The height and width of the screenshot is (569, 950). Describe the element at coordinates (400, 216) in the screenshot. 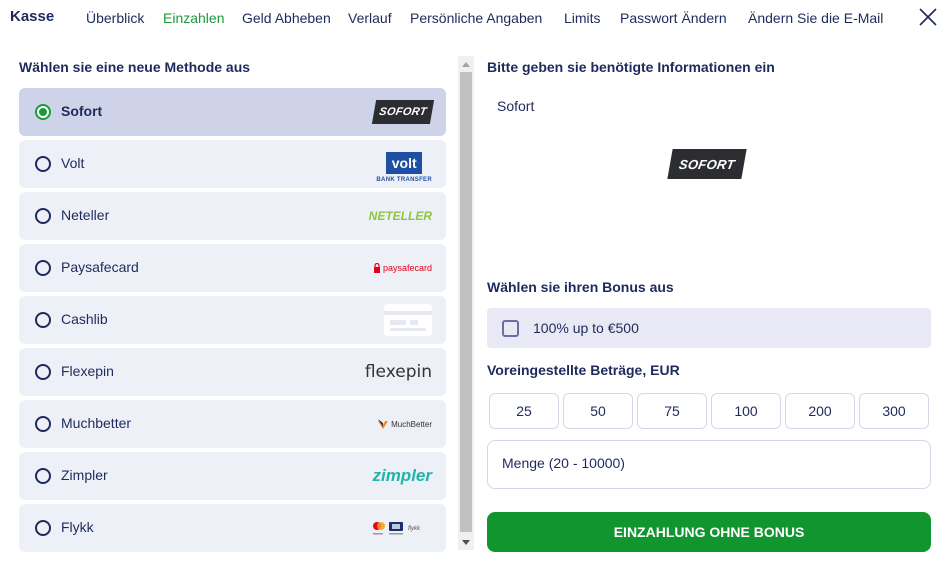

I see `neteller-logo: NETELLER` at that location.